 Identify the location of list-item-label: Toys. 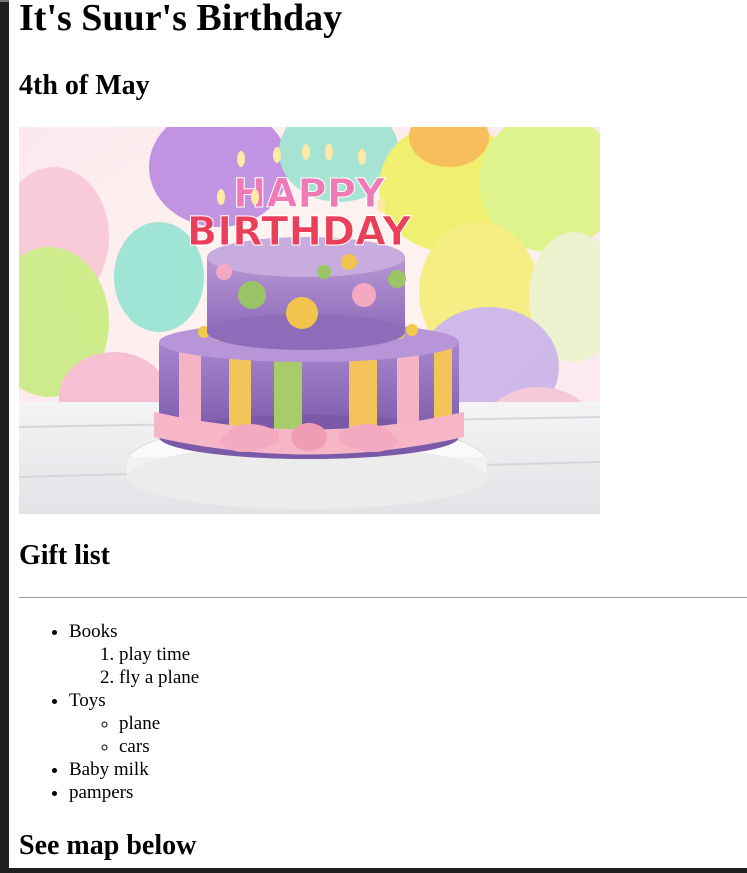
(87, 700).